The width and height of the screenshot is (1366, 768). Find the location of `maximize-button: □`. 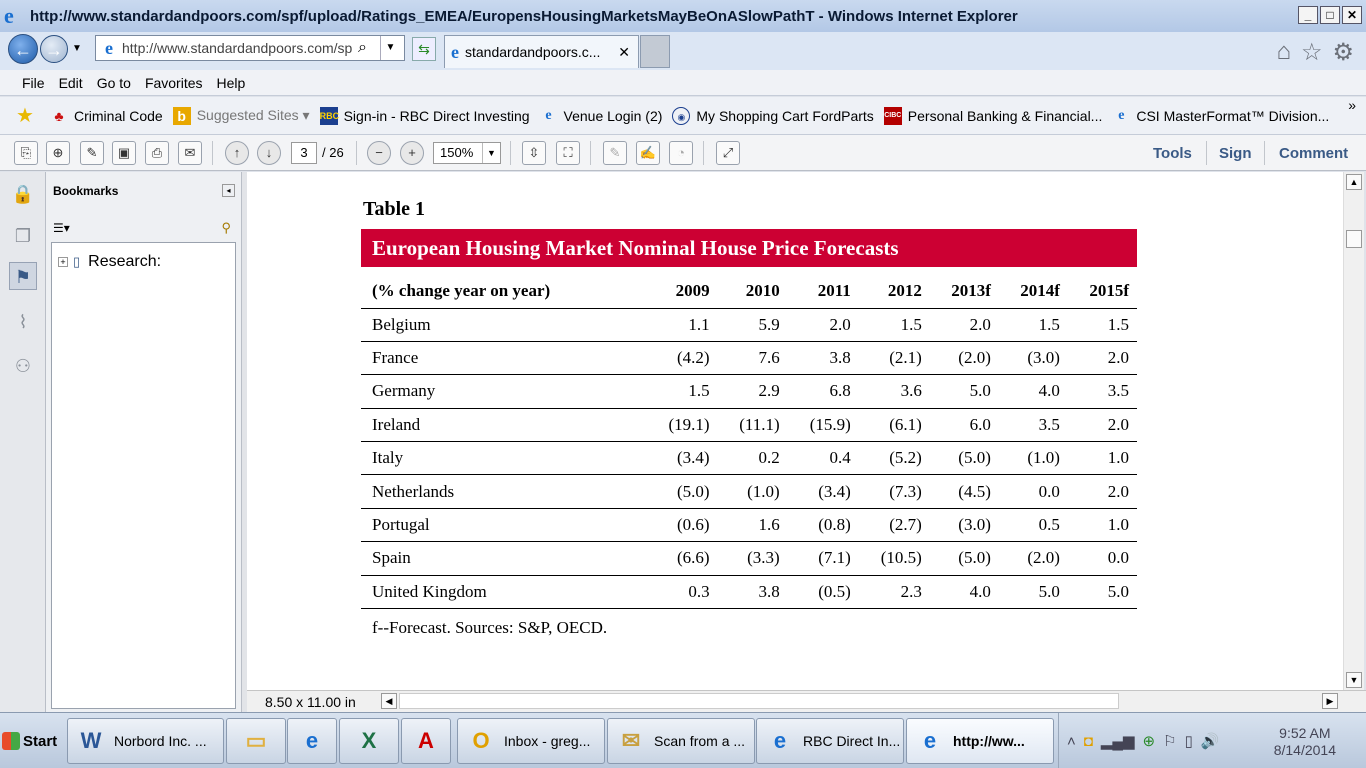

maximize-button: □ is located at coordinates (1330, 15).